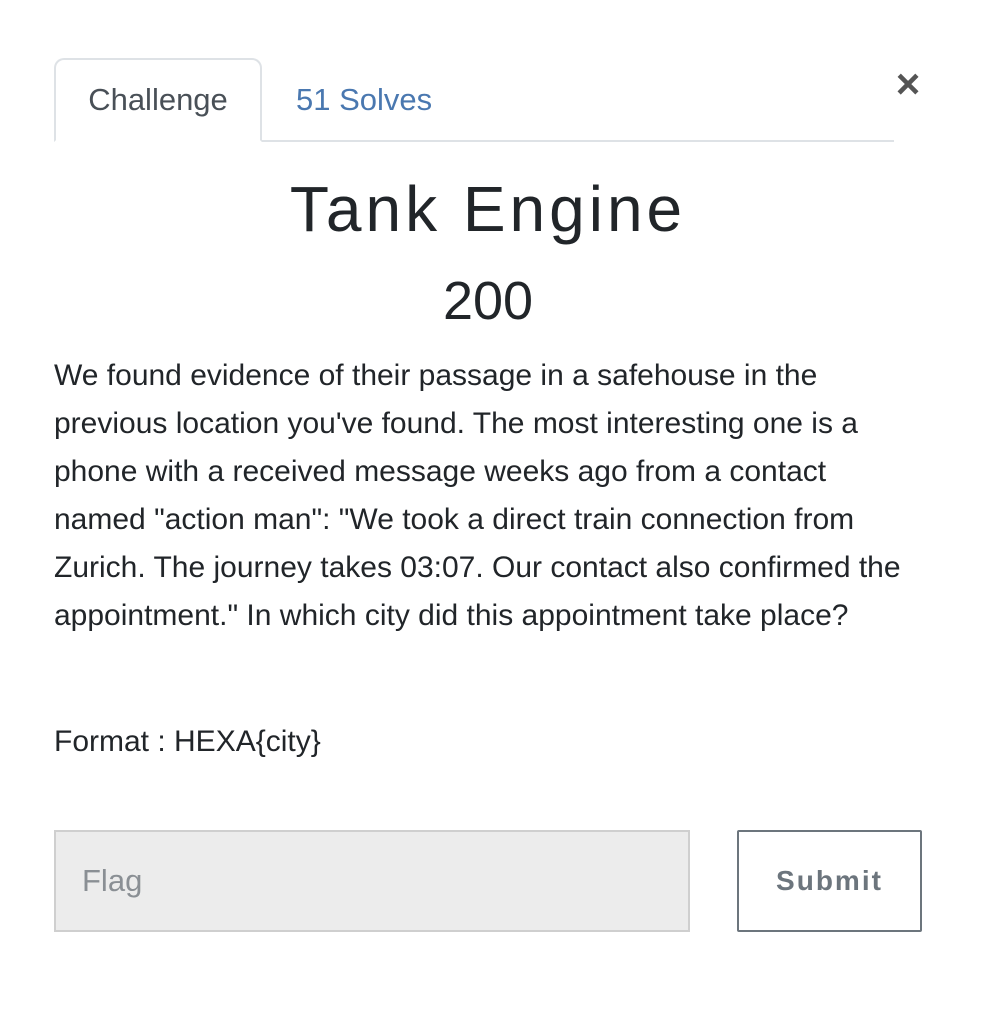  I want to click on close-icon: ×, so click(908, 84).